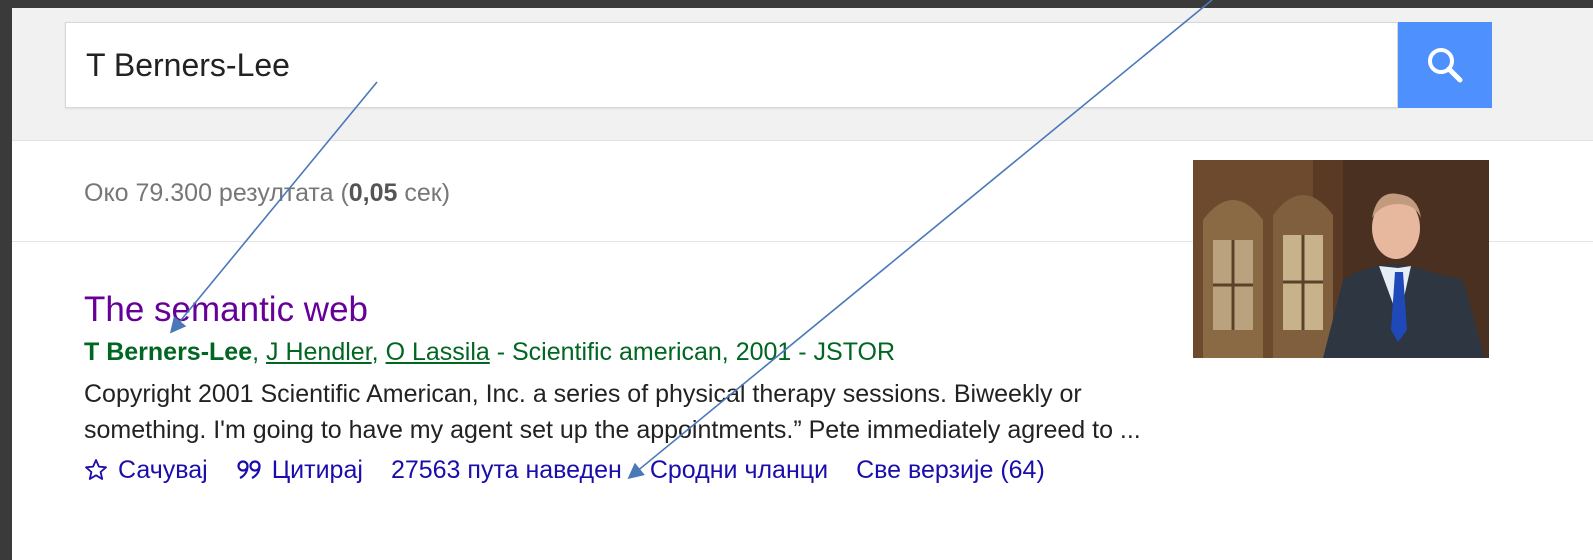 The height and width of the screenshot is (560, 1593). Describe the element at coordinates (216, 193) in the screenshot. I see `stats-prefix: Око 79.300 резултата (` at that location.